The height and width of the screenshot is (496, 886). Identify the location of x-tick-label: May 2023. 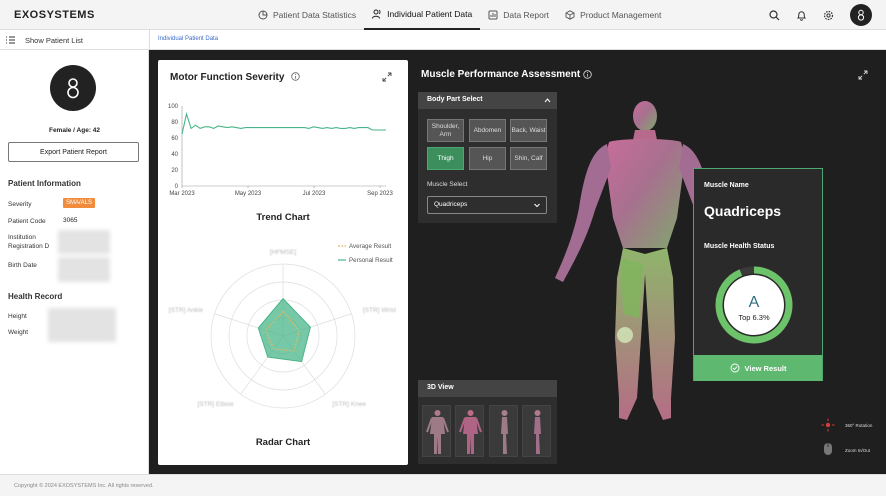
(248, 194).